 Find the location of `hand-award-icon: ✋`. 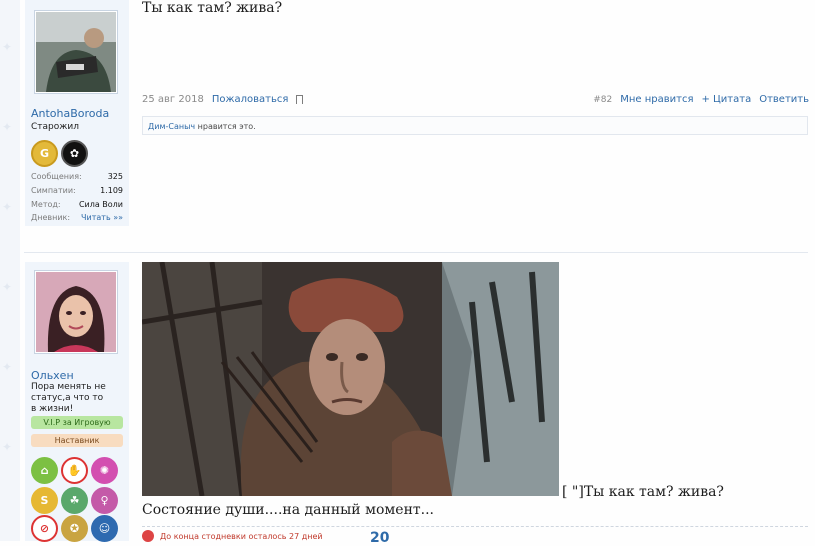

hand-award-icon: ✋ is located at coordinates (74, 470).